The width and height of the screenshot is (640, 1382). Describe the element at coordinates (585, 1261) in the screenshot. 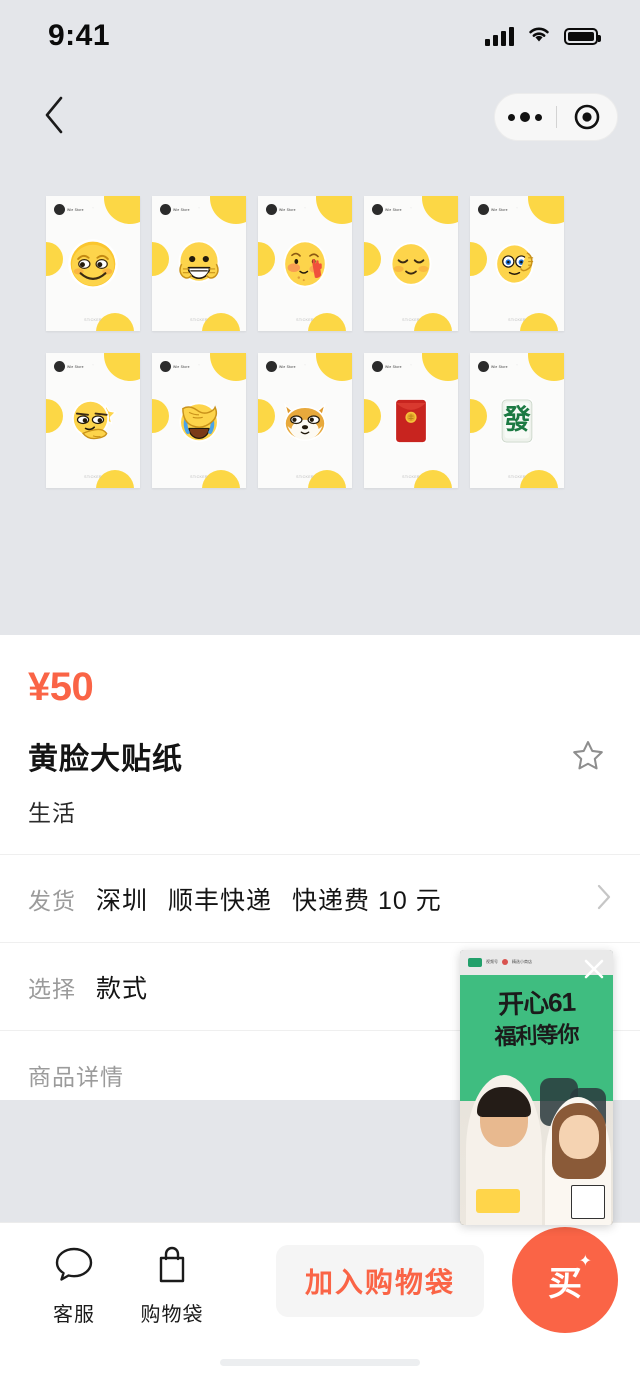

I see `sparkle-icon: ✦` at that location.